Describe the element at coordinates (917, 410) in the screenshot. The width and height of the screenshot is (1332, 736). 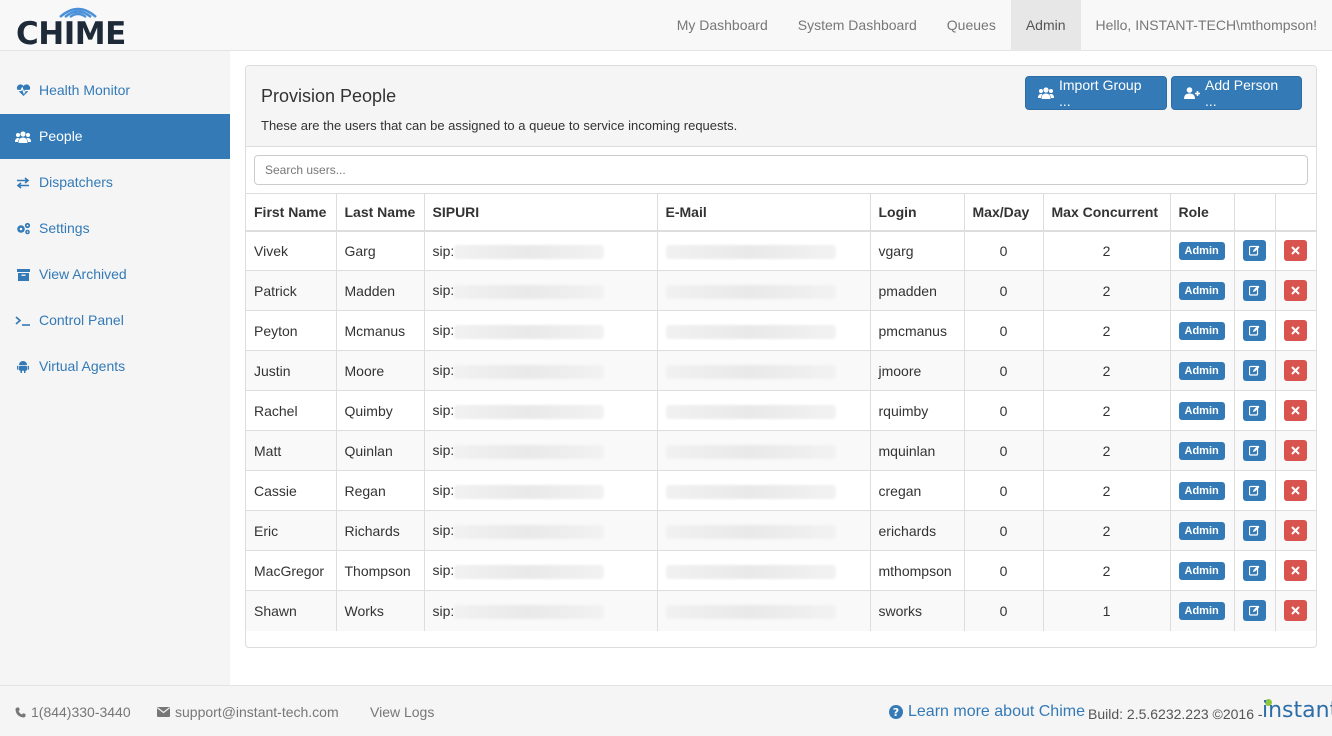
I see `cell-login: rquimby` at that location.